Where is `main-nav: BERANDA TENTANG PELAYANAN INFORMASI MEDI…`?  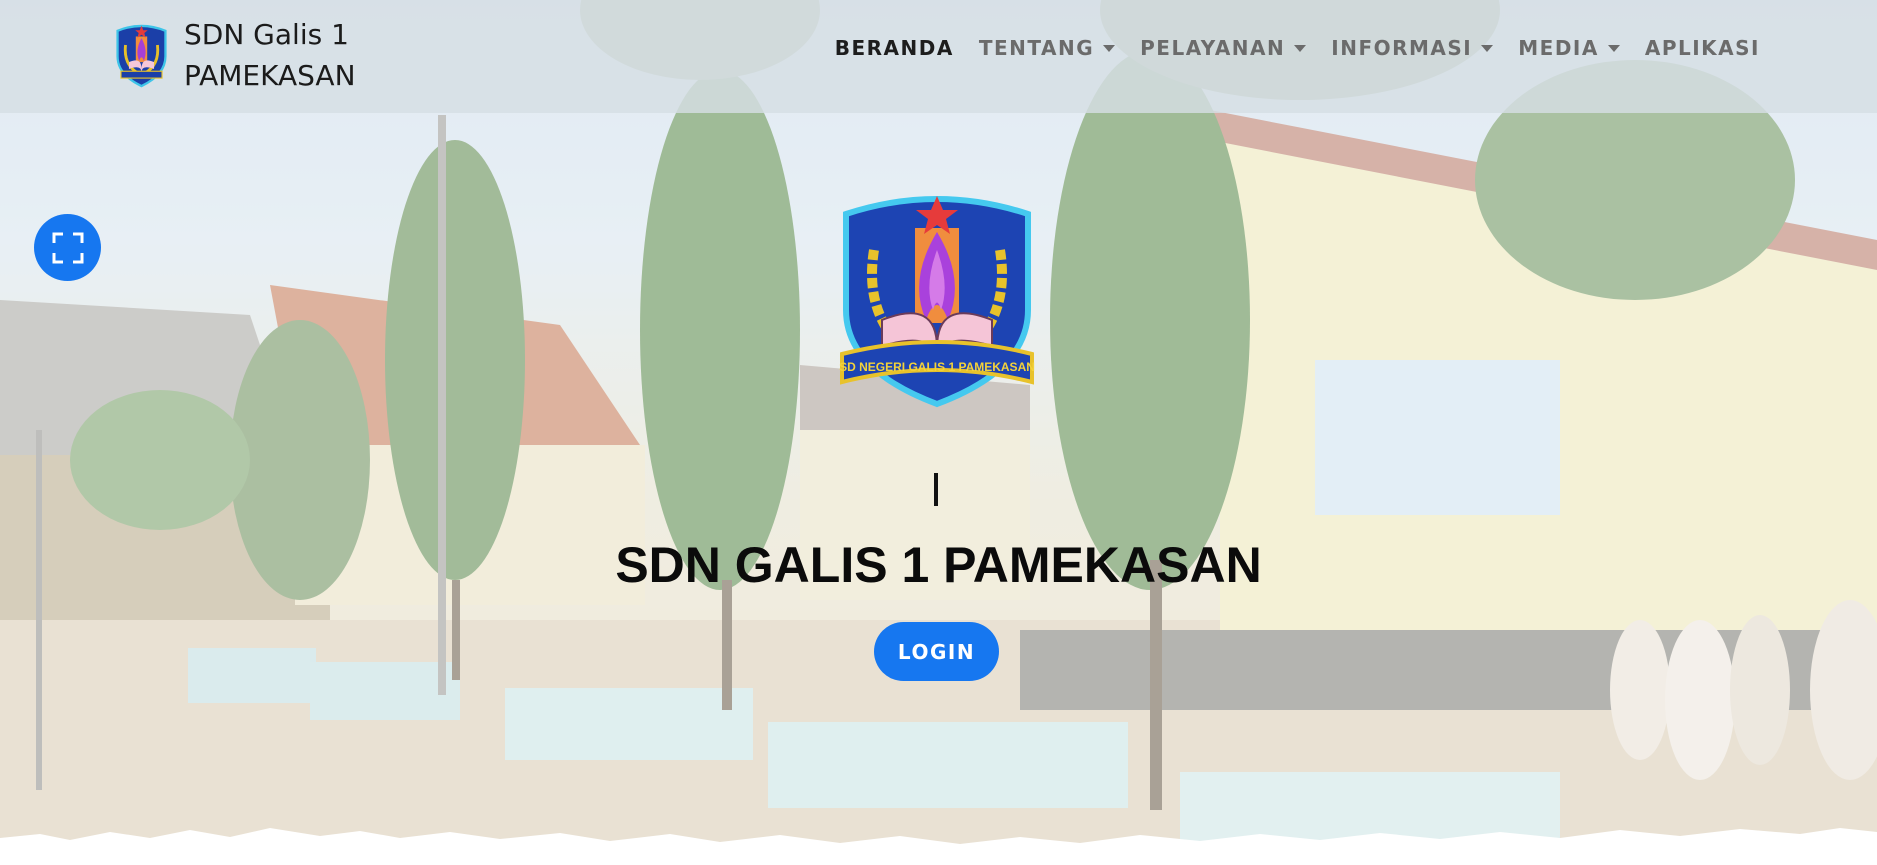 main-nav: BERANDA TENTANG PELAYANAN INFORMASI MEDI… is located at coordinates (1285, 48).